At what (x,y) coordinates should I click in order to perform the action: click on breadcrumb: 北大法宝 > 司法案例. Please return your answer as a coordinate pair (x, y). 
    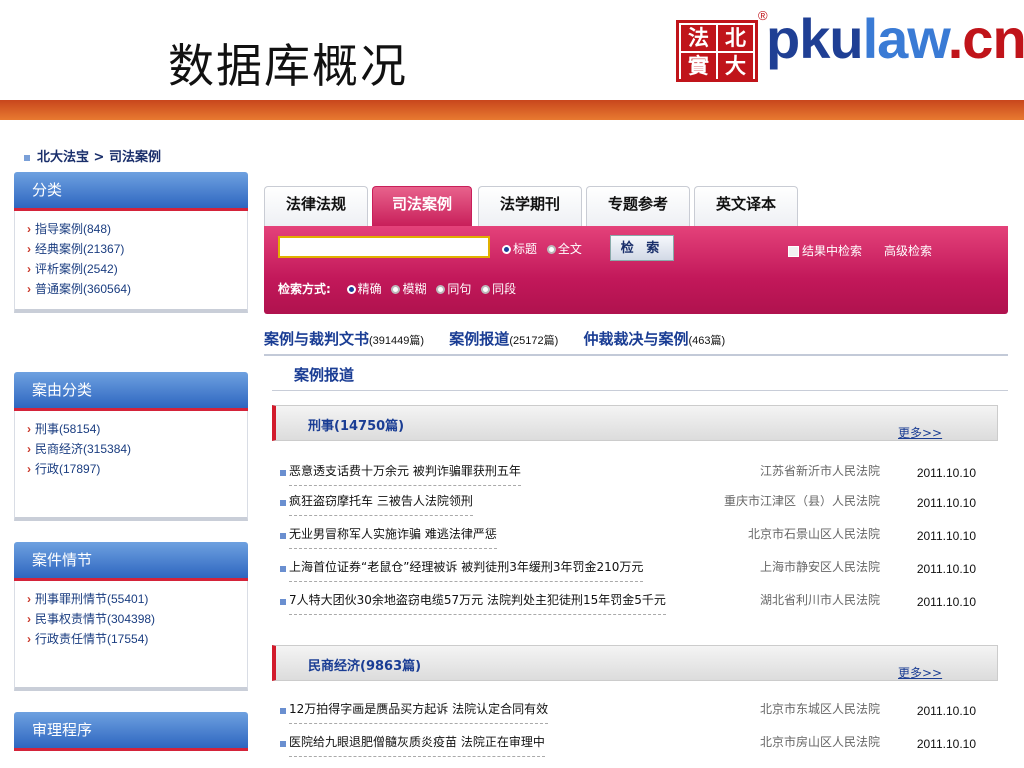
    Looking at the image, I should click on (92, 155).